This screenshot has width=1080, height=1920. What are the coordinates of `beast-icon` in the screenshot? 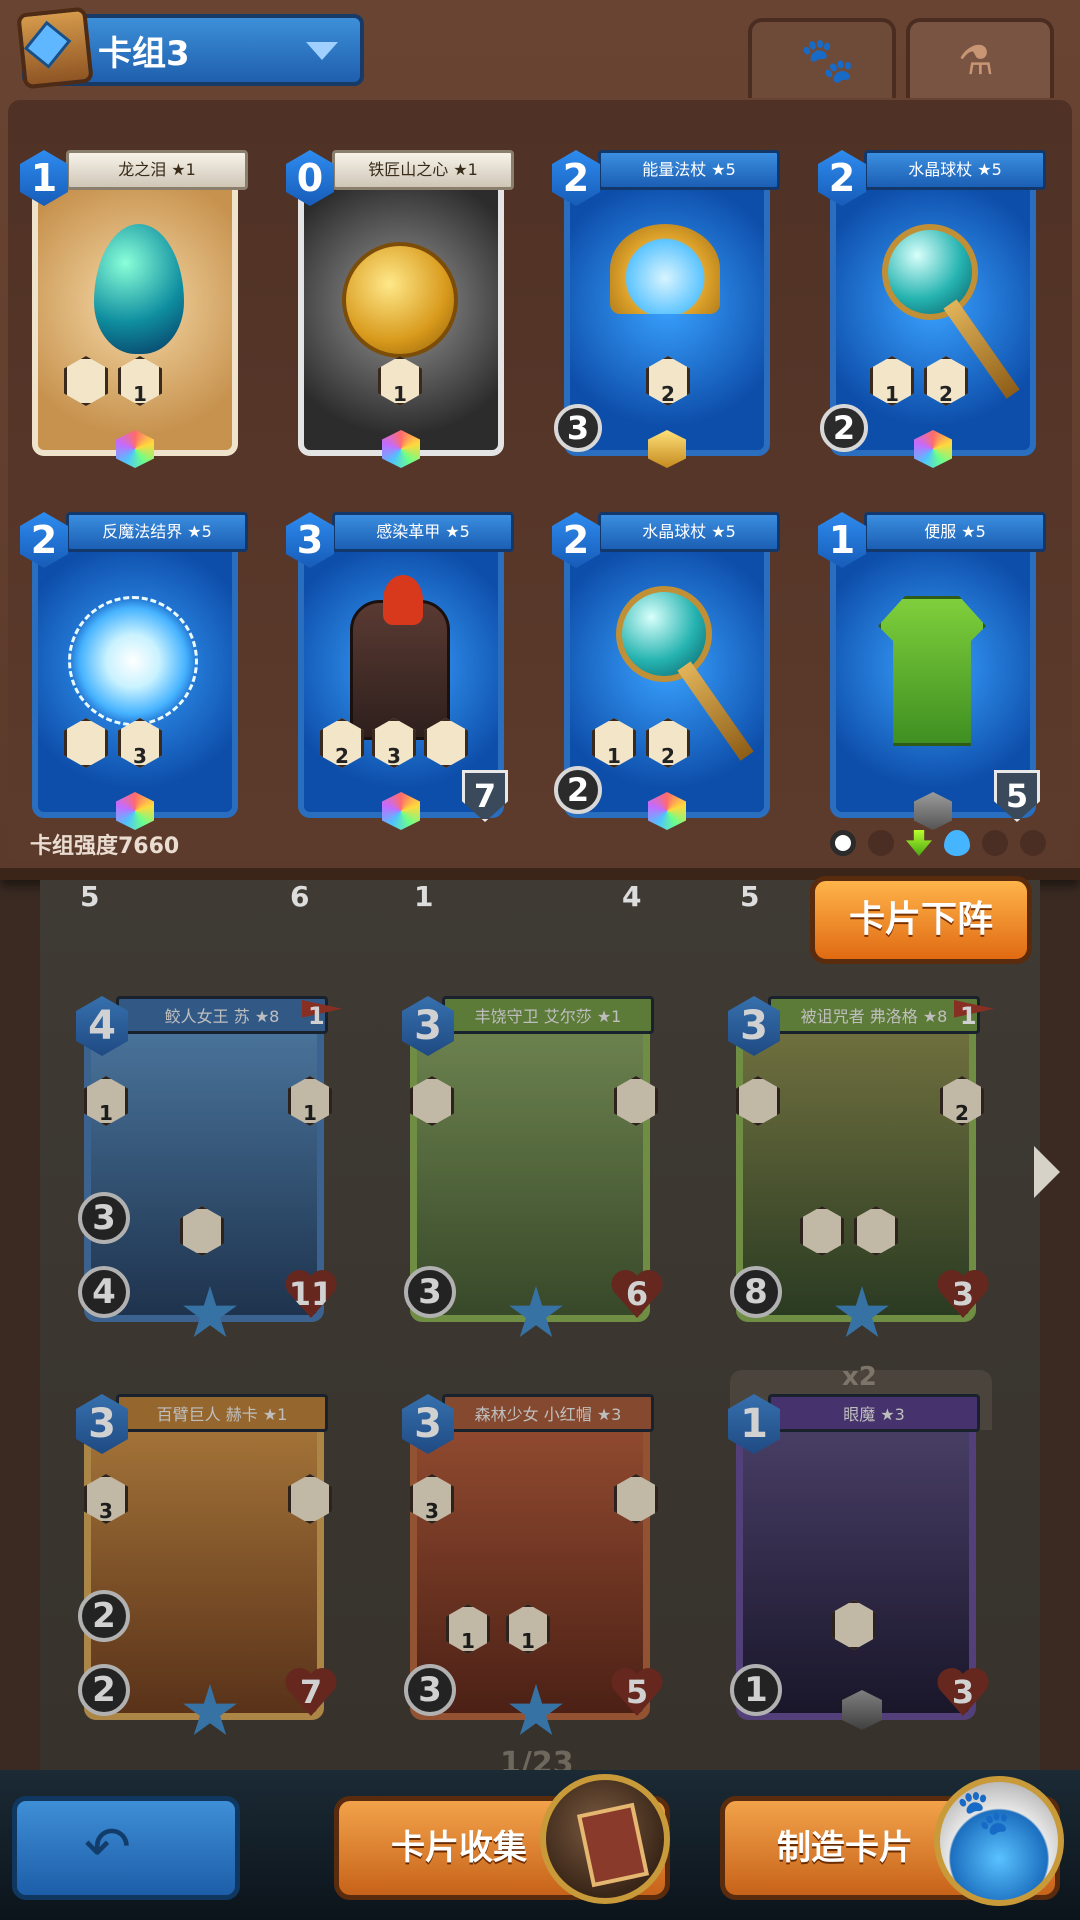 It's located at (881, 843).